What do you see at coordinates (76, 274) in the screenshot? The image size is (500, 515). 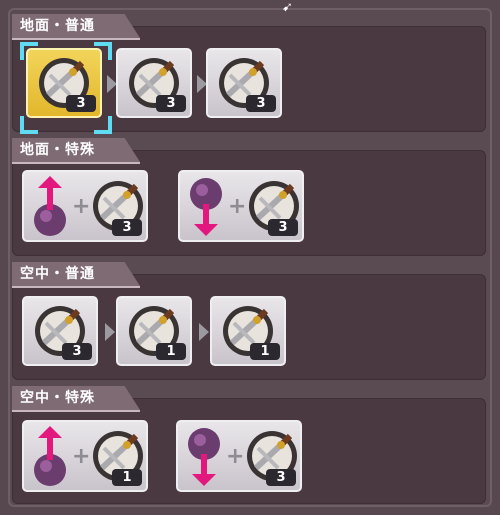 I see `section-title: 空中・普通` at bounding box center [76, 274].